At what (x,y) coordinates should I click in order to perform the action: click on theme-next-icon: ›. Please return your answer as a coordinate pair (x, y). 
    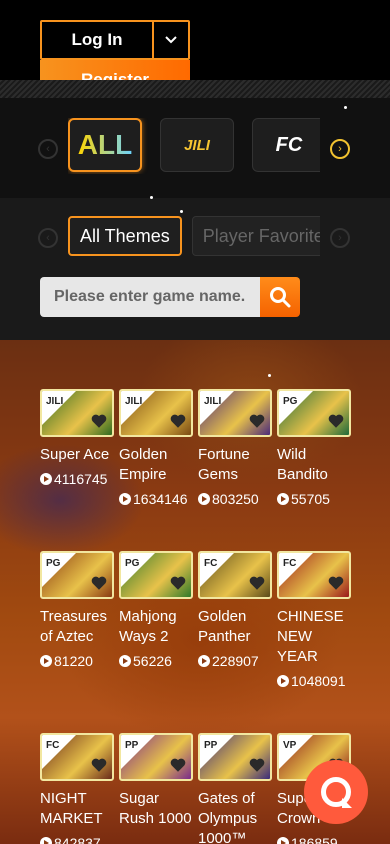
    Looking at the image, I should click on (340, 238).